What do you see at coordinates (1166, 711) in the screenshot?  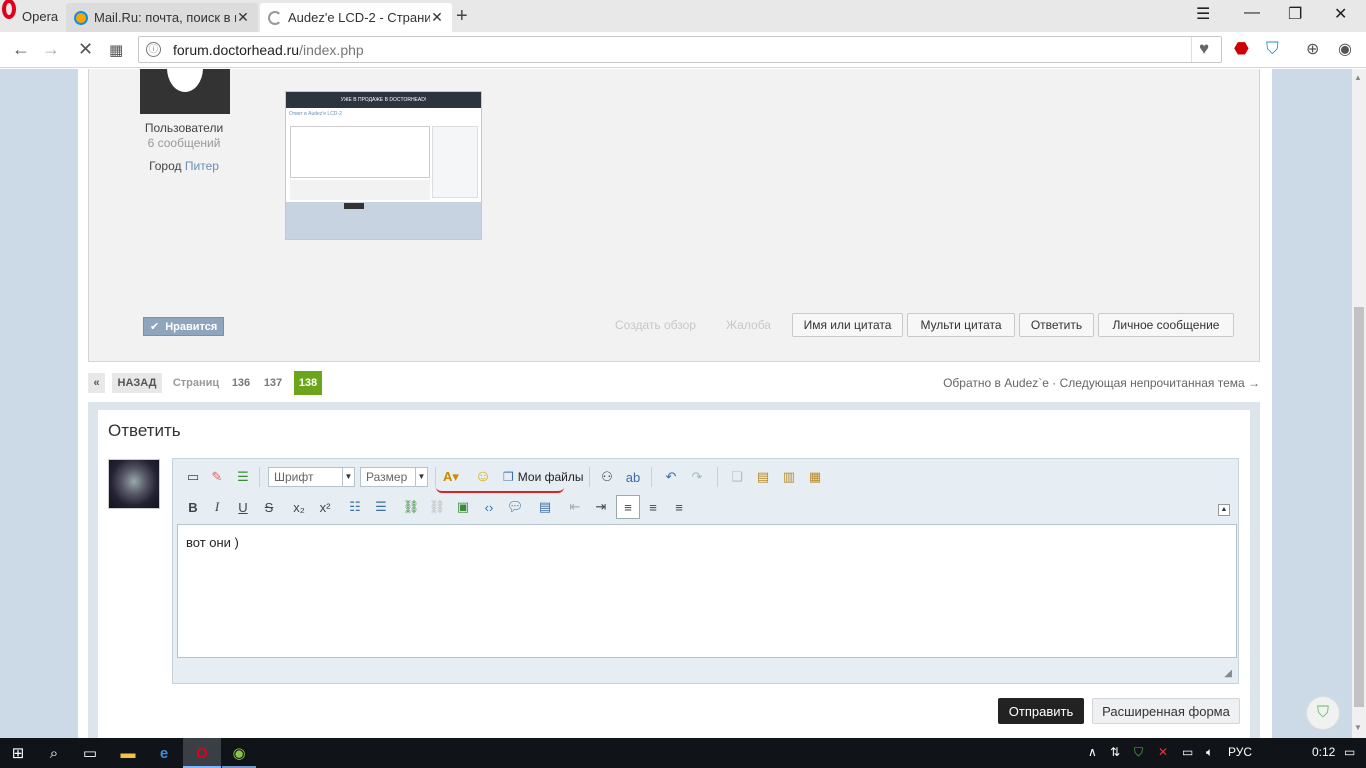 I see `extended-form-button: Расширенная форма` at bounding box center [1166, 711].